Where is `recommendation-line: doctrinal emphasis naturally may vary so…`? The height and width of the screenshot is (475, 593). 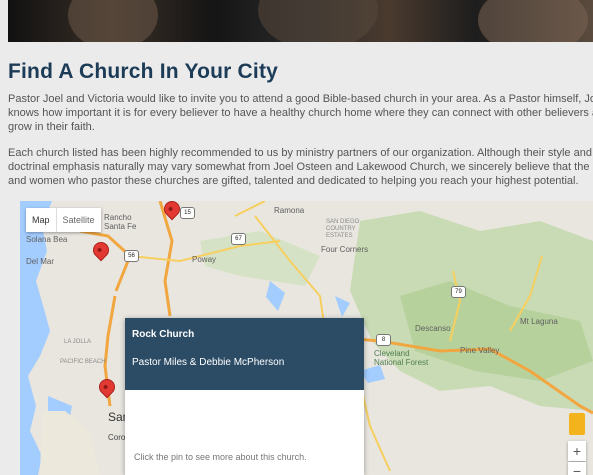 recommendation-line: doctrinal emphasis naturally may vary so… is located at coordinates (300, 167).